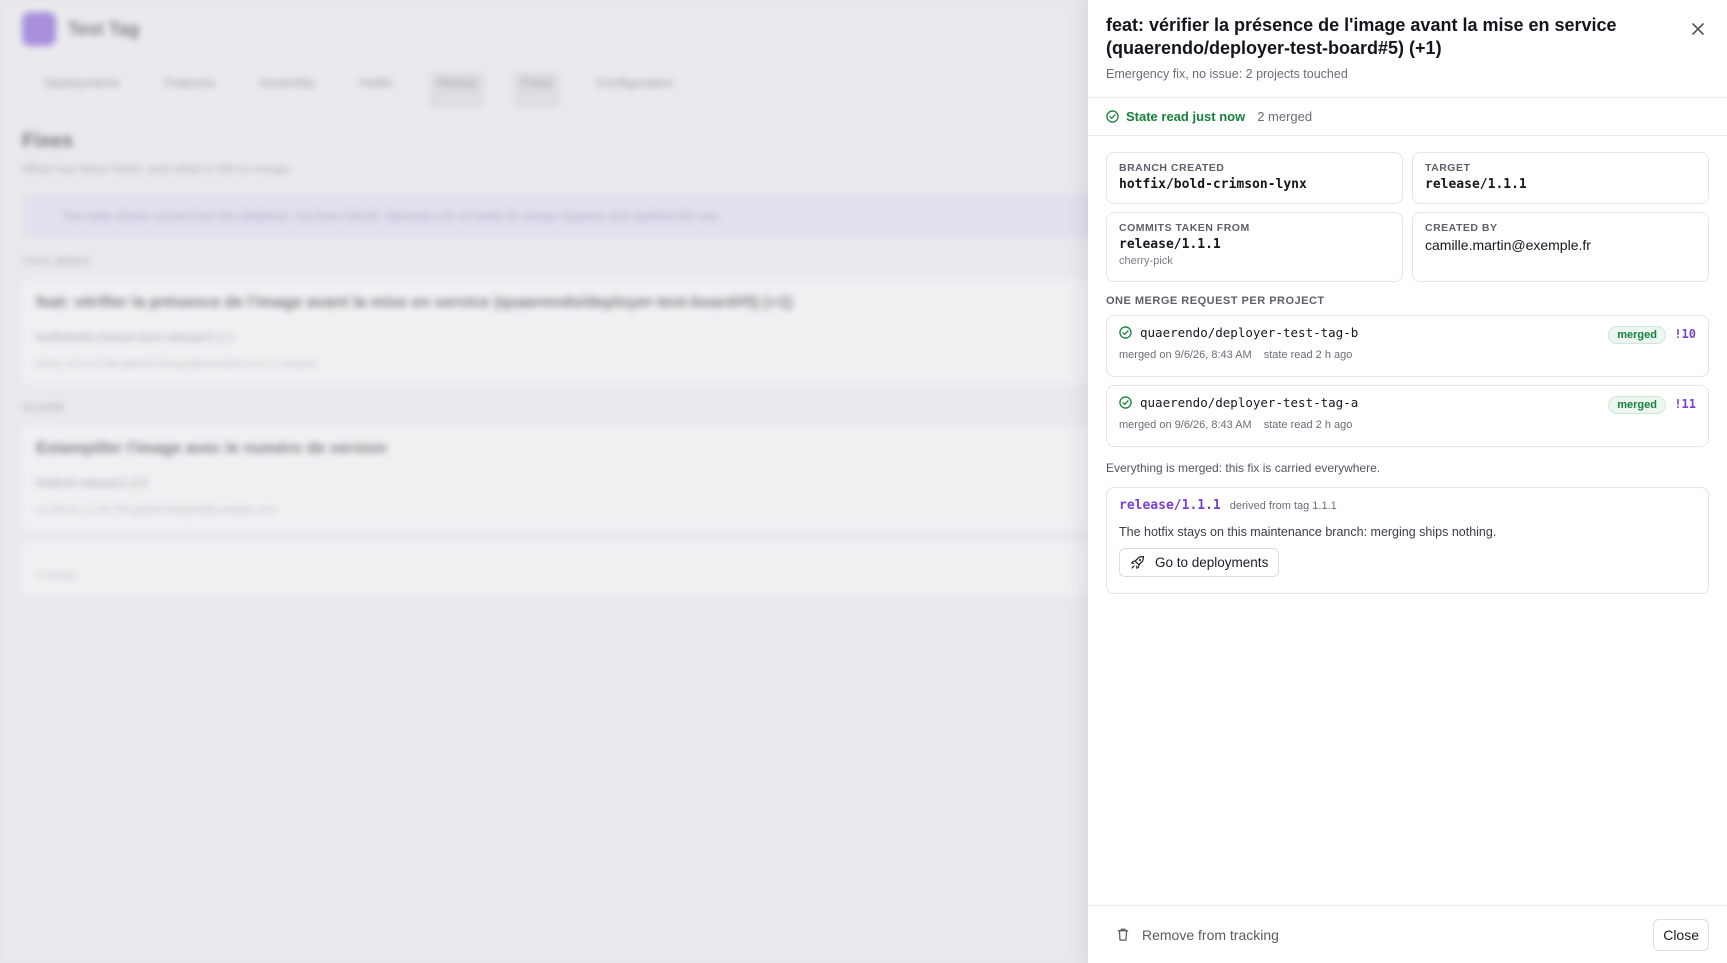 The image size is (1727, 963). I want to click on commits-from-value: release/1.1.1, so click(1170, 244).